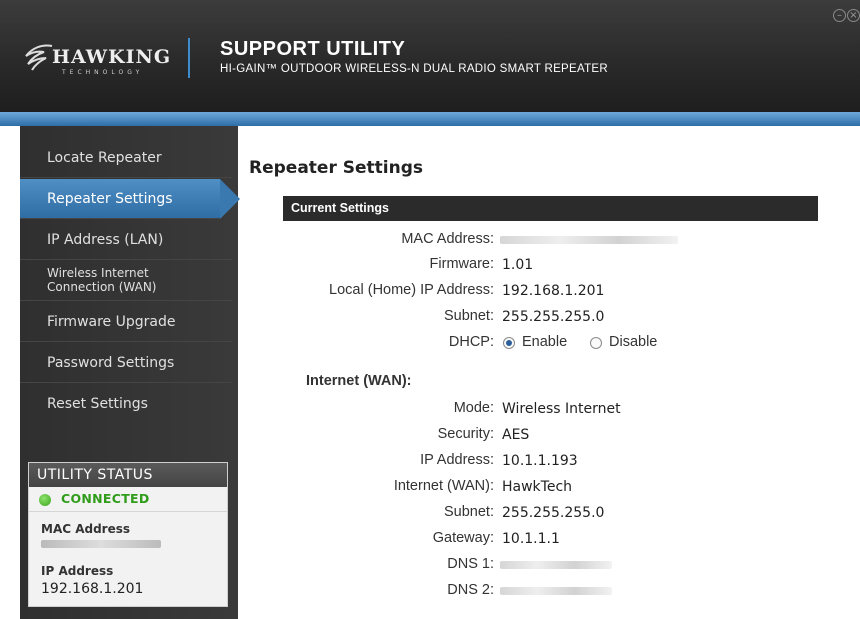  I want to click on page-title: Repeater Settings, so click(336, 168).